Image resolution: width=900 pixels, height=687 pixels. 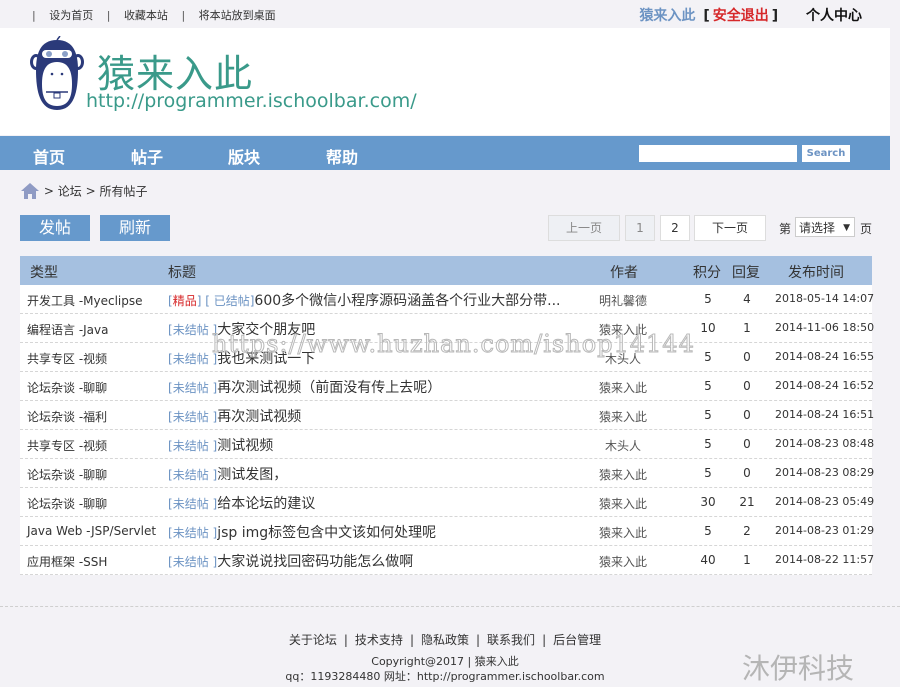 What do you see at coordinates (746, 273) in the screenshot?
I see `col-reply: 回复` at bounding box center [746, 273].